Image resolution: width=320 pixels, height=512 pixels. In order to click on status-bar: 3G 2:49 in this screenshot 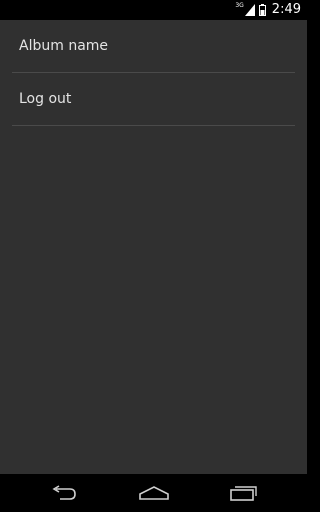, I will do `click(153, 10)`.